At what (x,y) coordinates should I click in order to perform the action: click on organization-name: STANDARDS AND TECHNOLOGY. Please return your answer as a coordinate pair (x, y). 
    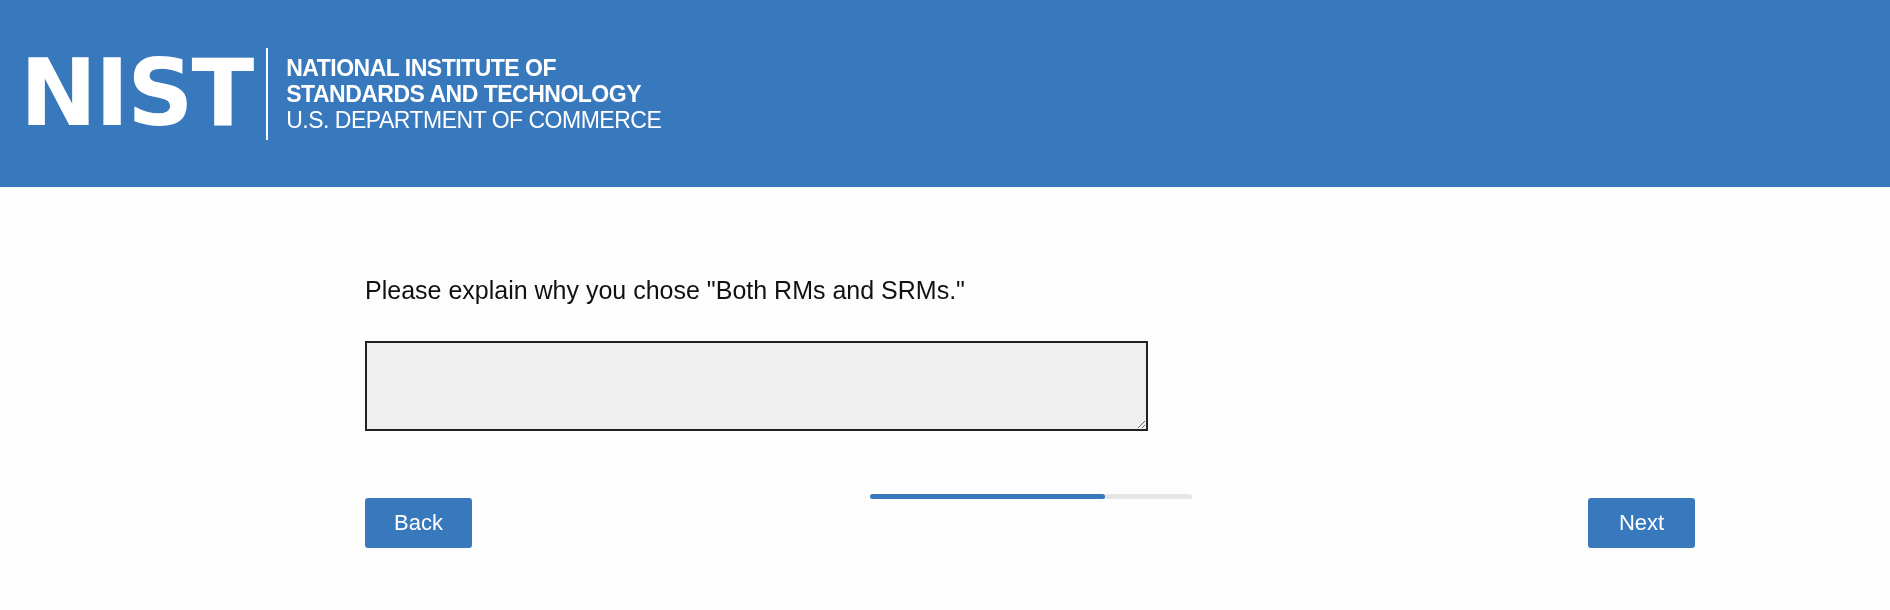
    Looking at the image, I should click on (464, 93).